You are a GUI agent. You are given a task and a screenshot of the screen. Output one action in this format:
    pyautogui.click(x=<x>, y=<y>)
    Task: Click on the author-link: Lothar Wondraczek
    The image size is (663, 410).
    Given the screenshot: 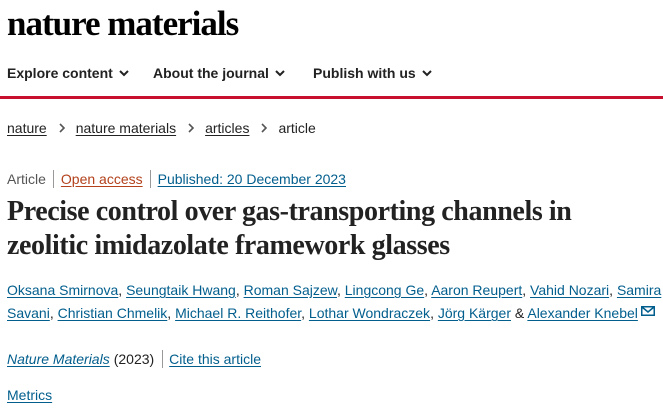 What is the action you would take?
    pyautogui.click(x=369, y=313)
    